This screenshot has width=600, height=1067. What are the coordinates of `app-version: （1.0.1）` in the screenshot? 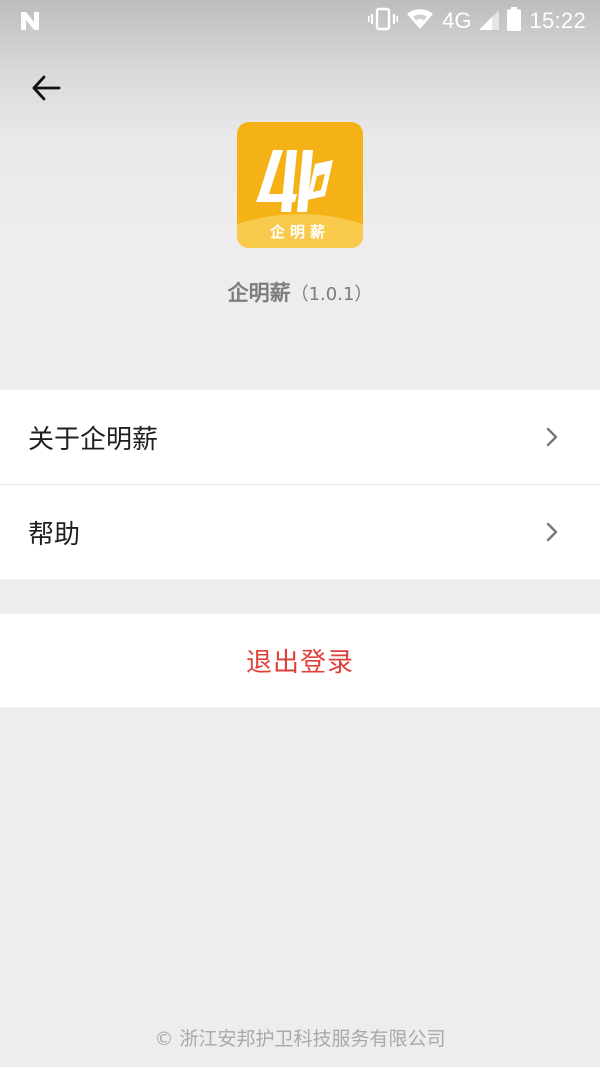 It's located at (331, 294).